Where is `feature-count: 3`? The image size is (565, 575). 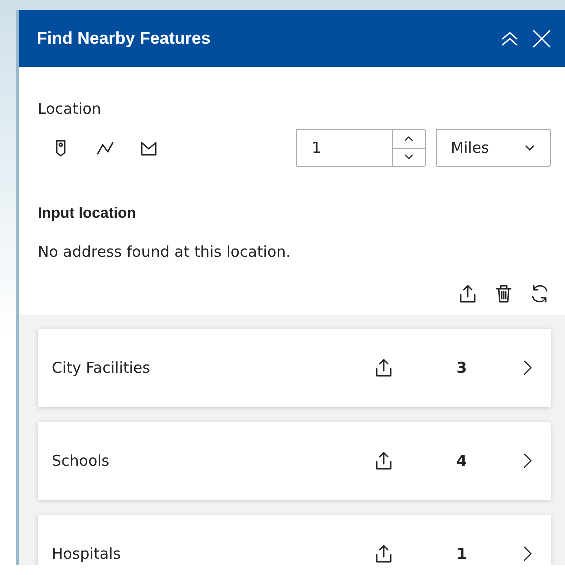
feature-count: 3 is located at coordinates (462, 368).